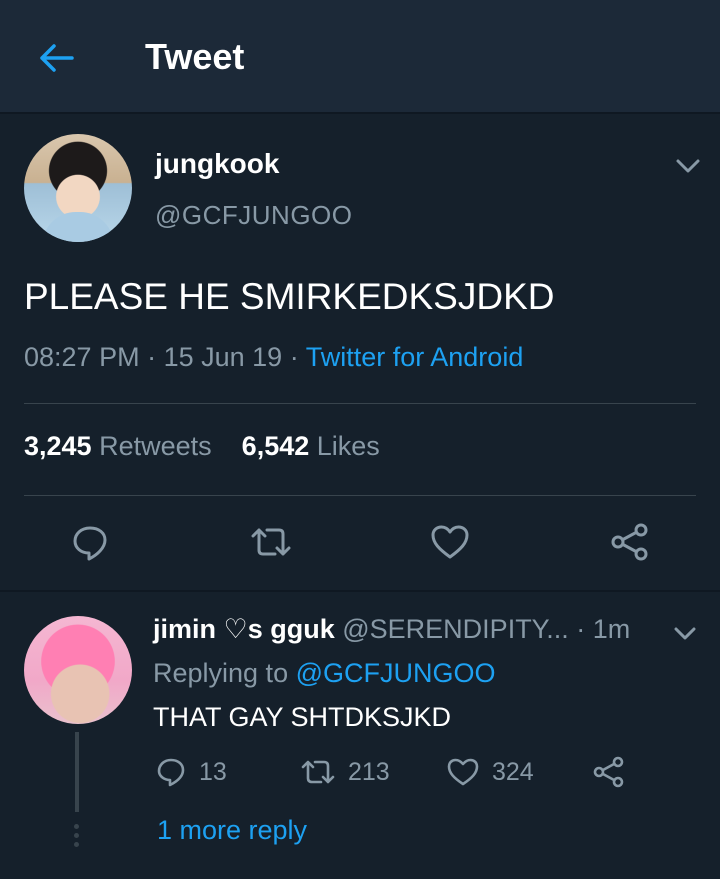 This screenshot has width=720, height=879. Describe the element at coordinates (78, 188) in the screenshot. I see `avatar` at that location.